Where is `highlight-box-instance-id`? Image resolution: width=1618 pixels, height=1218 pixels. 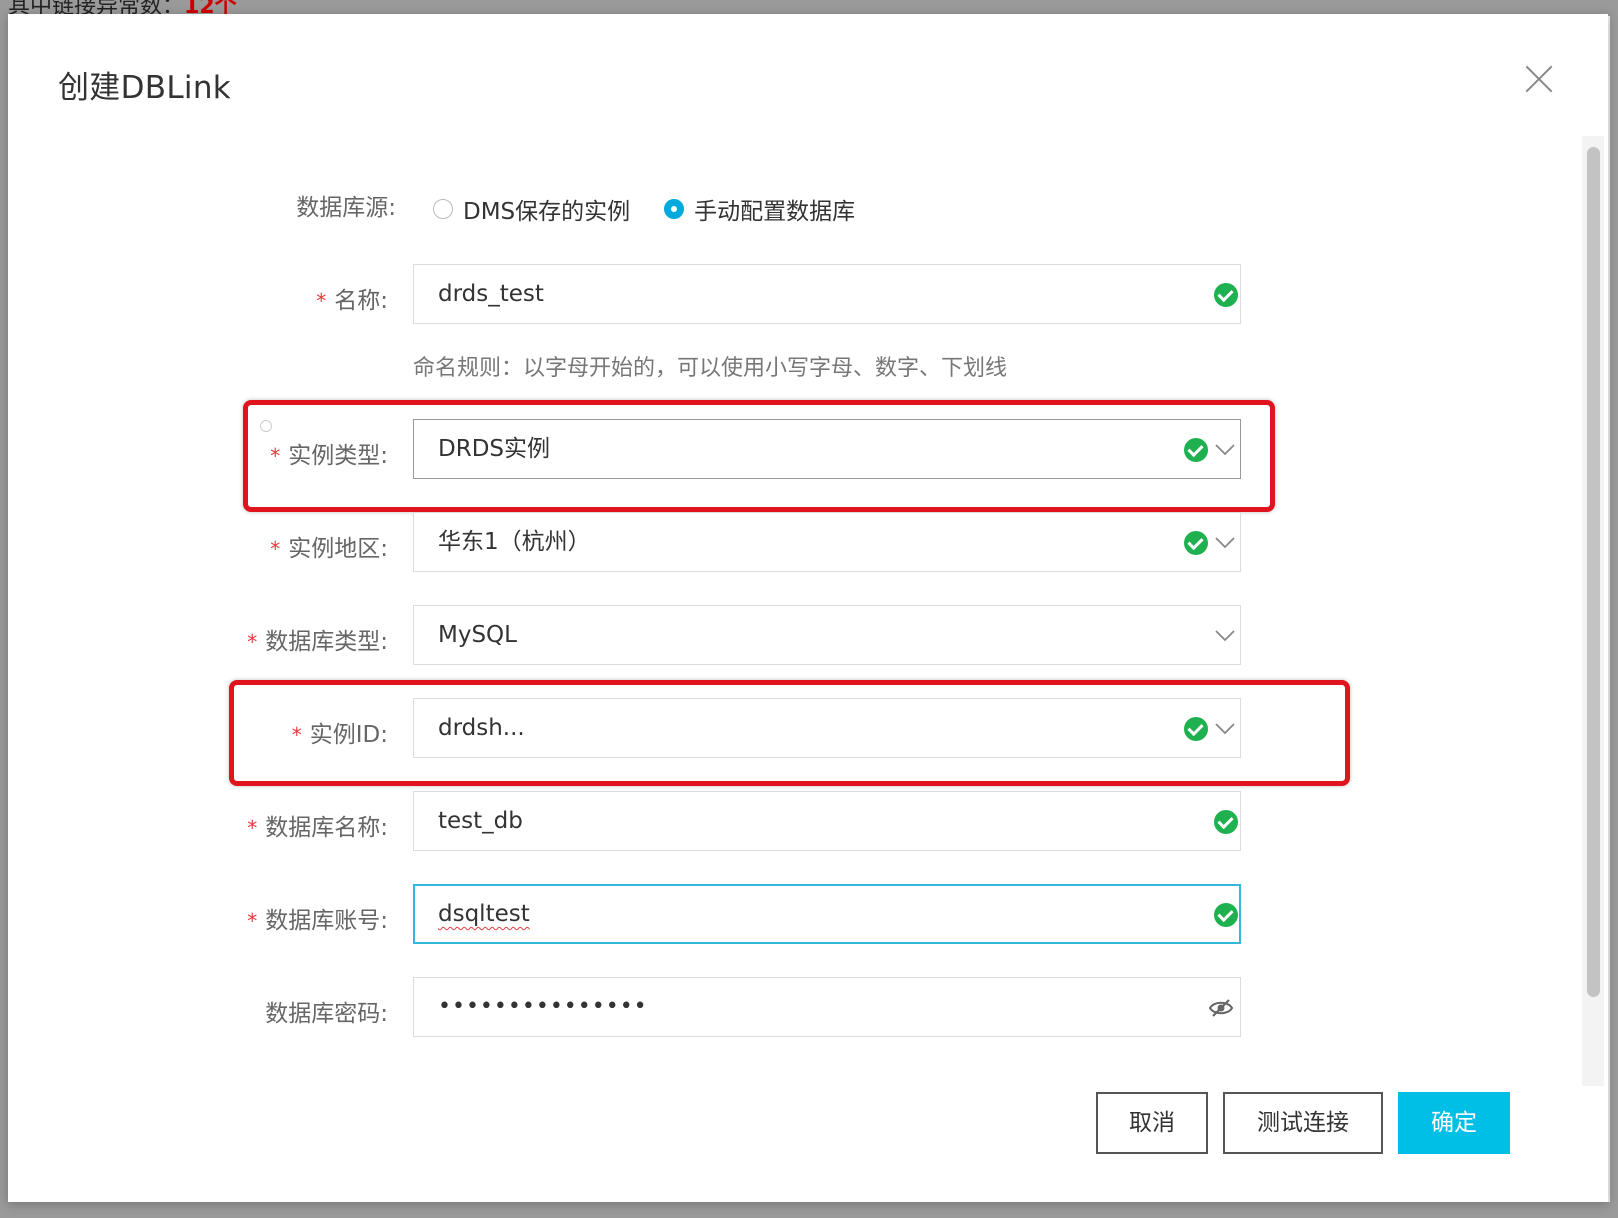 highlight-box-instance-id is located at coordinates (789, 733).